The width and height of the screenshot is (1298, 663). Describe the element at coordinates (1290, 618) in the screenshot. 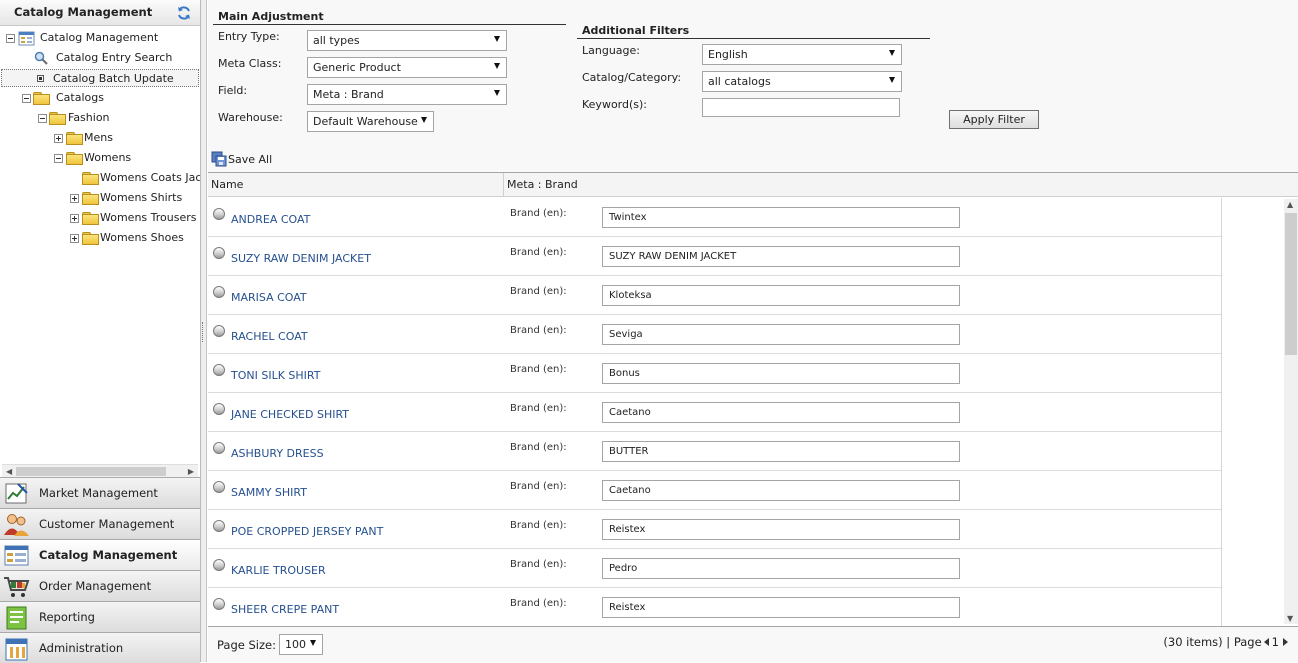

I see `scroll-down-icon: ▼` at that location.